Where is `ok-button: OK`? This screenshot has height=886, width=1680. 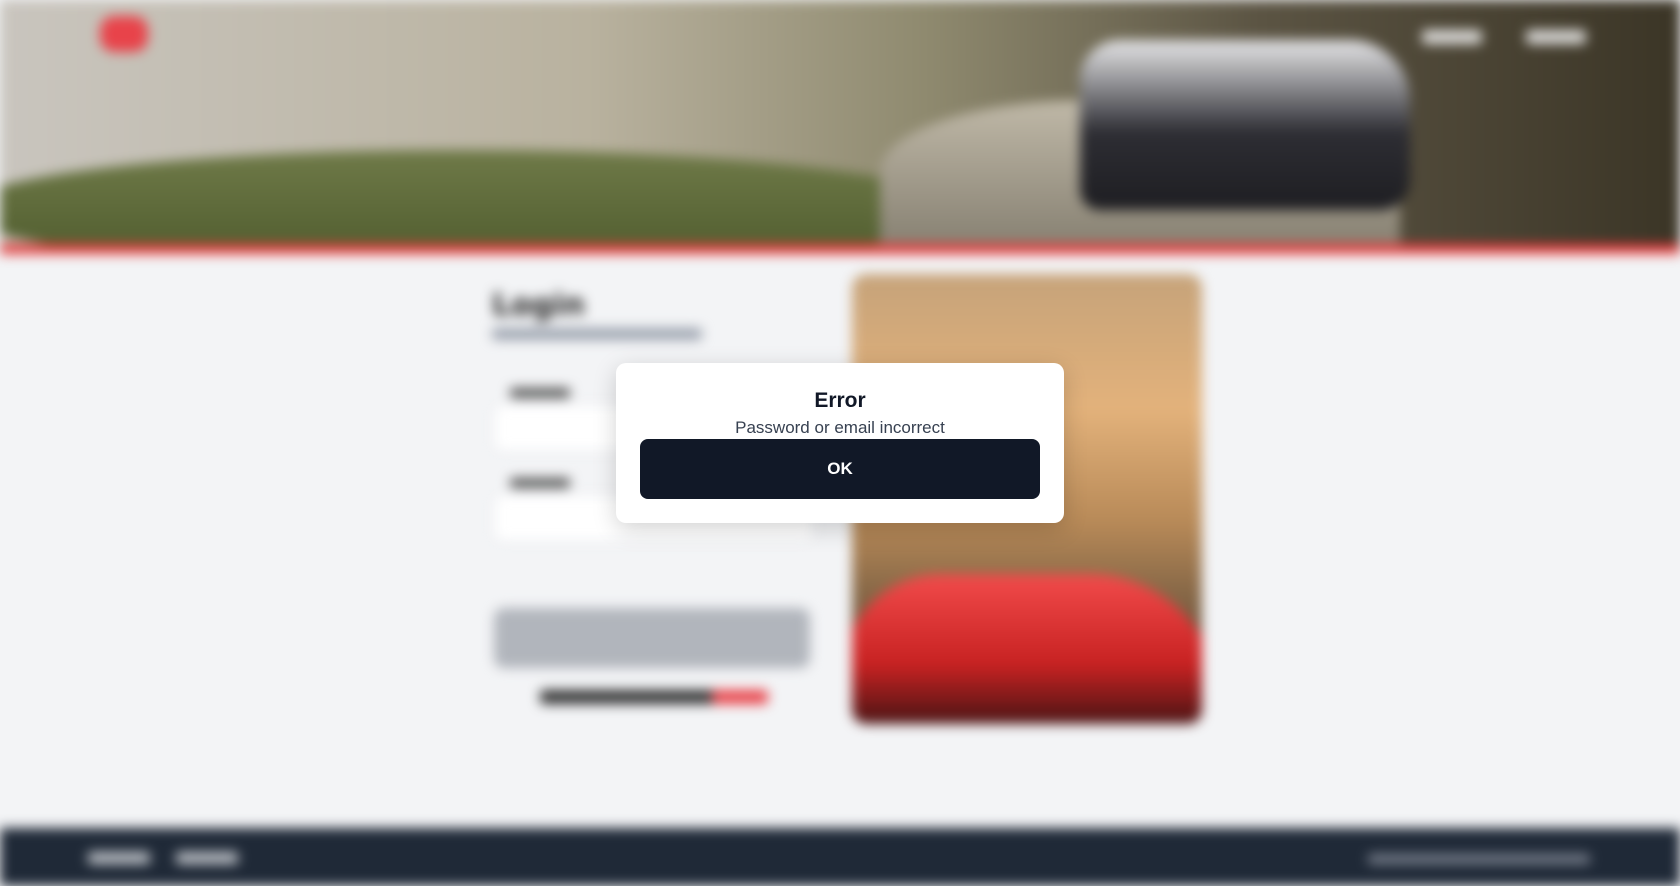 ok-button: OK is located at coordinates (840, 469).